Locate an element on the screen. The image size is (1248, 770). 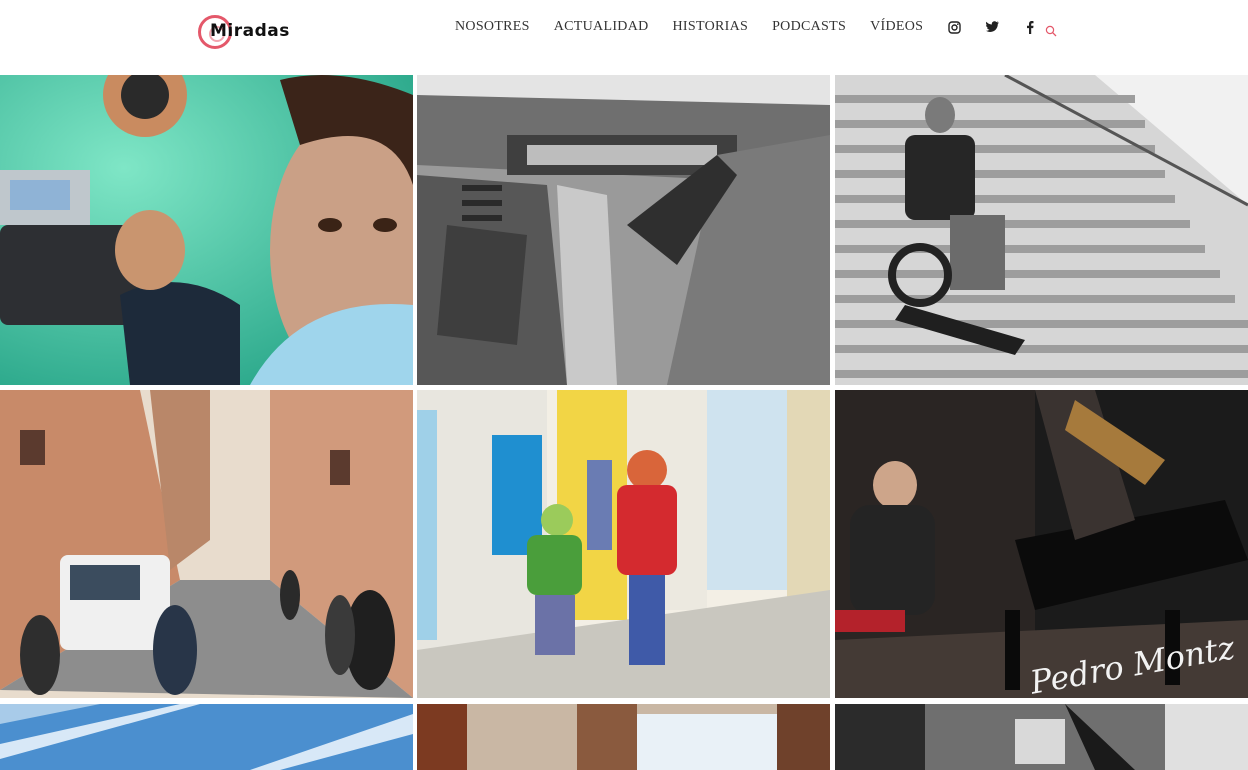
nav-item-videos: VÍDEOS is located at coordinates (896, 27).